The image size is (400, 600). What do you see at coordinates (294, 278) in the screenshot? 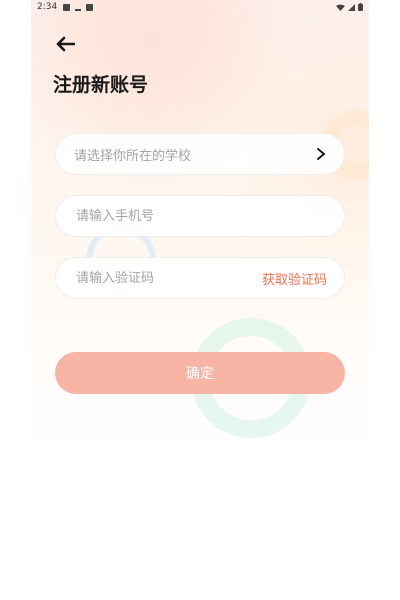
I see `get-code-button: 获取验证码` at bounding box center [294, 278].